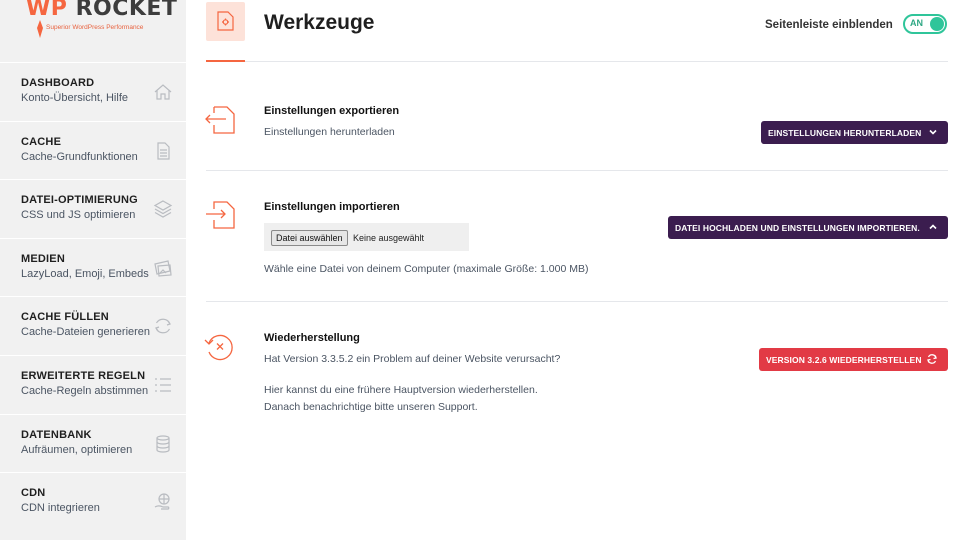 This screenshot has width=960, height=540. I want to click on page-title: Werkzeuge, so click(319, 22).